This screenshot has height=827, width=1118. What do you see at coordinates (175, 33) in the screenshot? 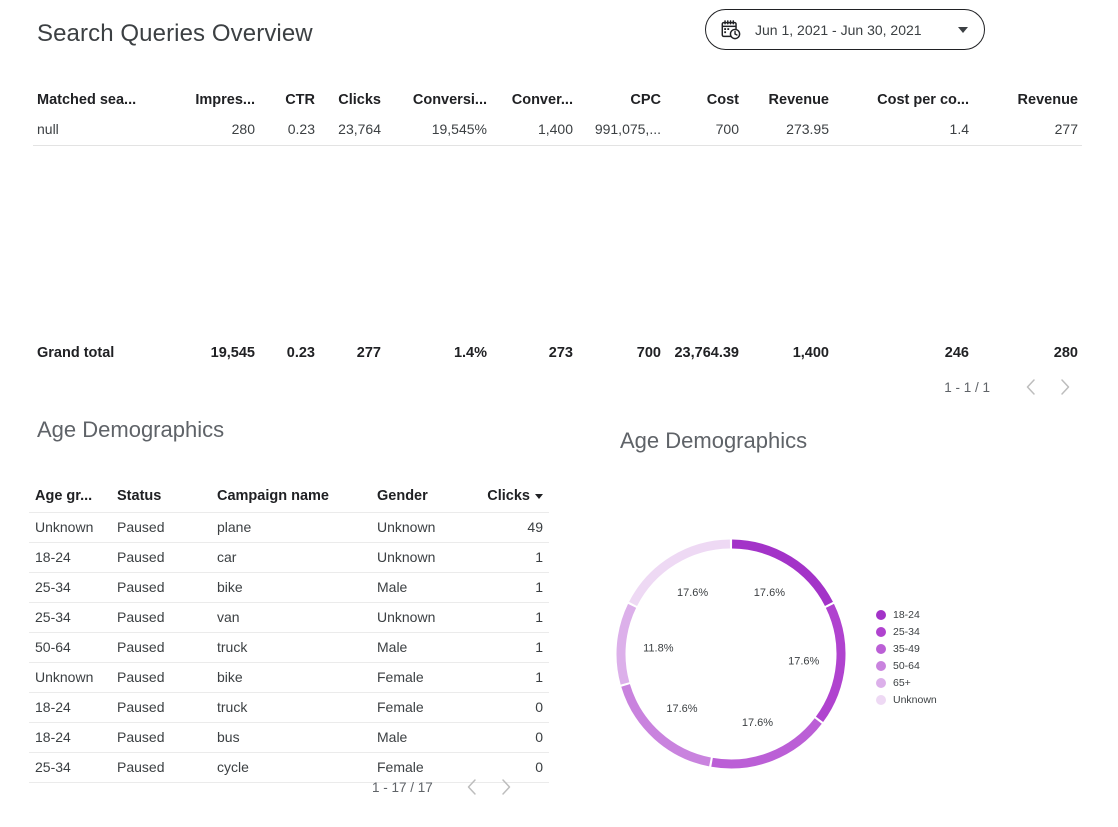
I see `page-title: Search Queries Overview` at bounding box center [175, 33].